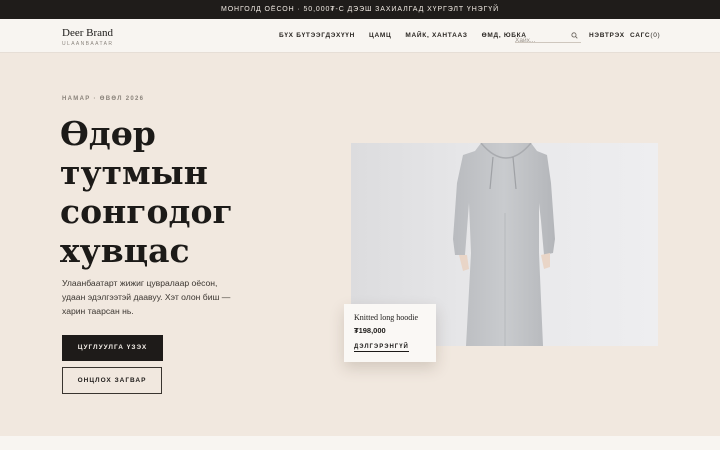 The height and width of the screenshot is (450, 720). I want to click on brand-logo: Deer Brand ULAANBAATAR, so click(87, 37).